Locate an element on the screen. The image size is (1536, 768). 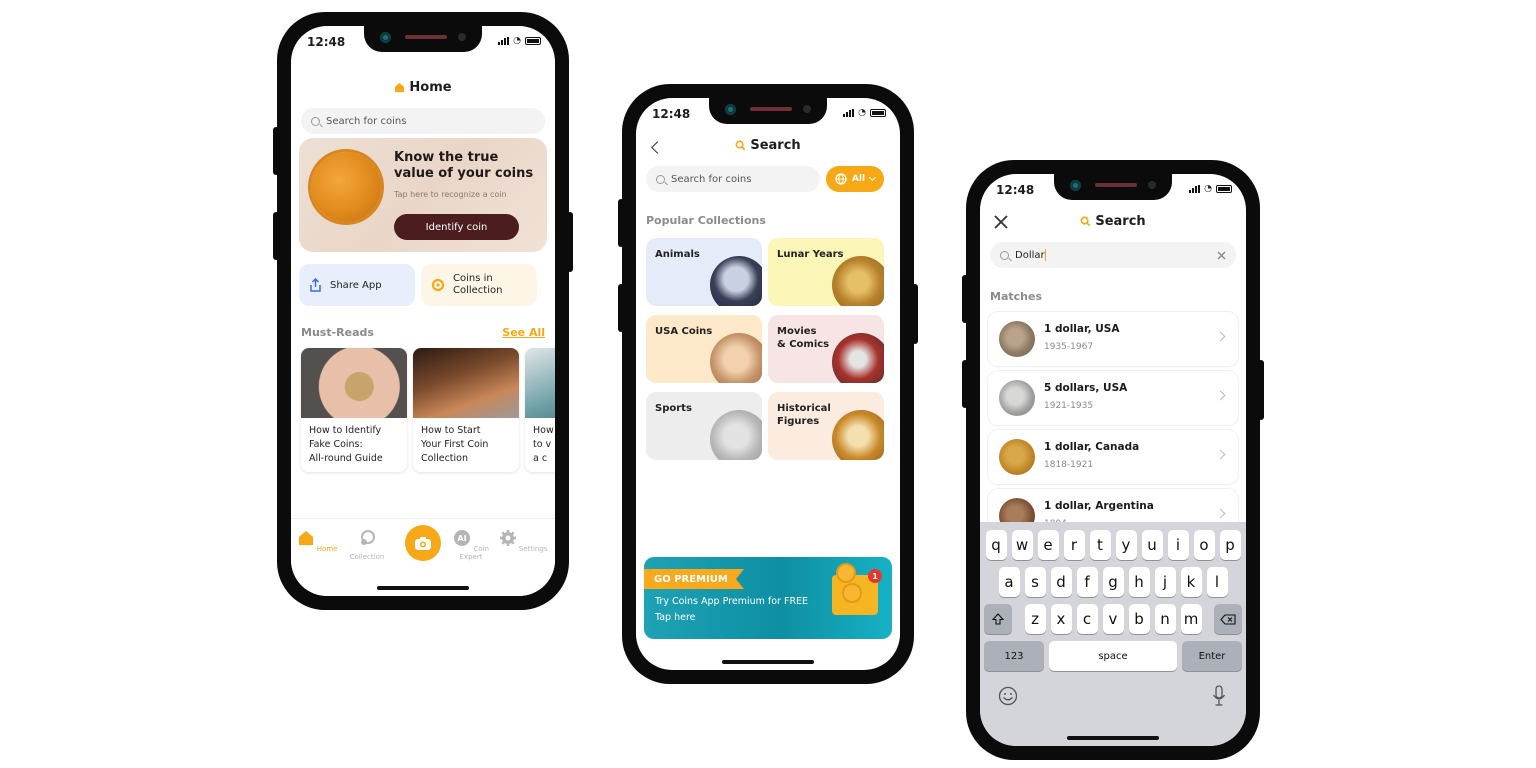
numbers-key: 123 is located at coordinates (1014, 656).